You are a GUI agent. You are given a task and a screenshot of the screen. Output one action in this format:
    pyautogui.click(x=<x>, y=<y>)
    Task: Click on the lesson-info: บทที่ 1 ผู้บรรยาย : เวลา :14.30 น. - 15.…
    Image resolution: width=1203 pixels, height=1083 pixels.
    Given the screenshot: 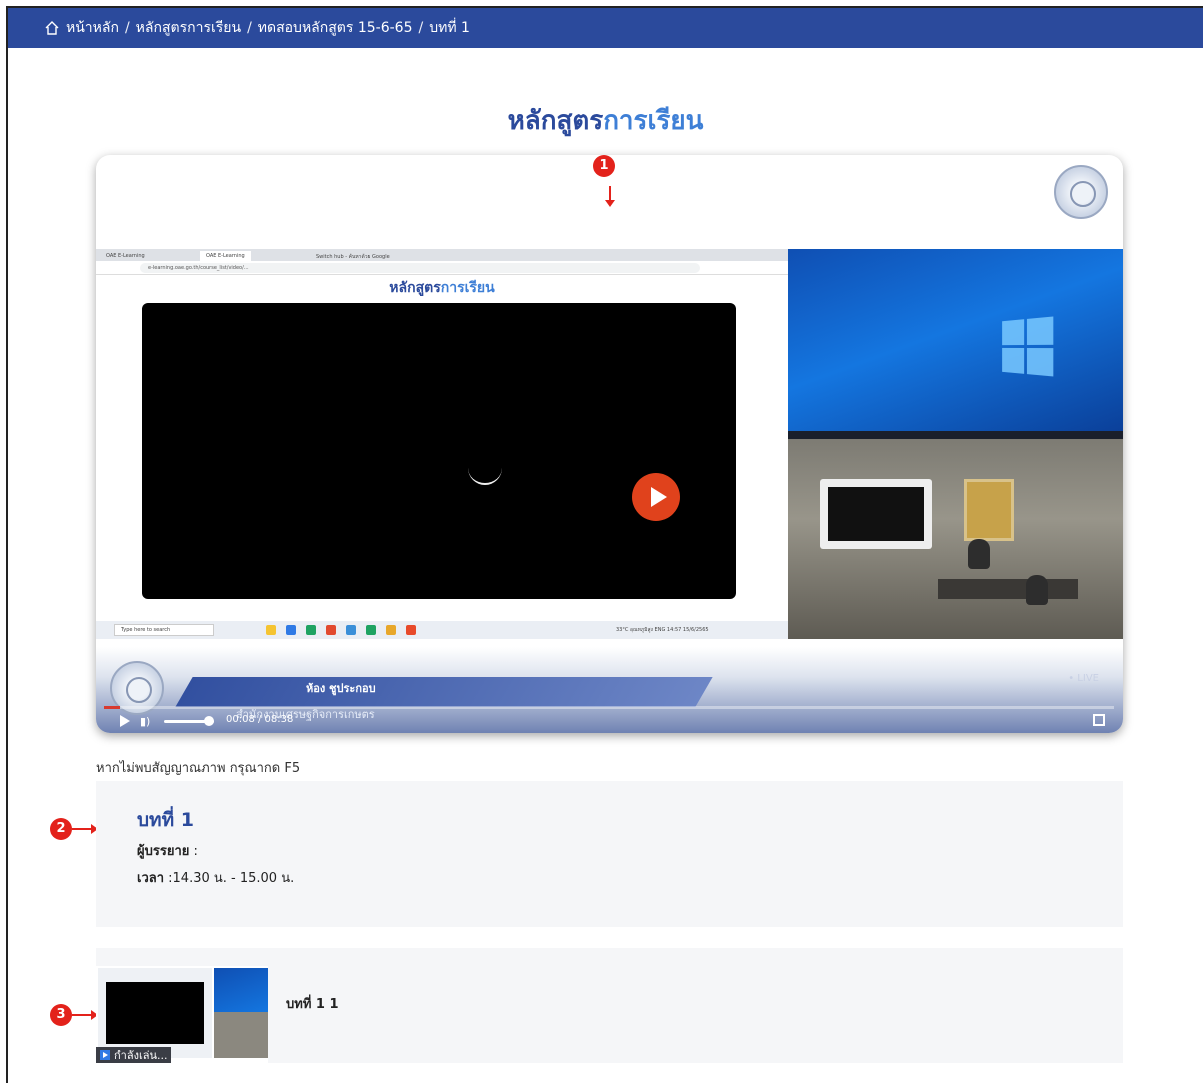 What is the action you would take?
    pyautogui.click(x=609, y=854)
    